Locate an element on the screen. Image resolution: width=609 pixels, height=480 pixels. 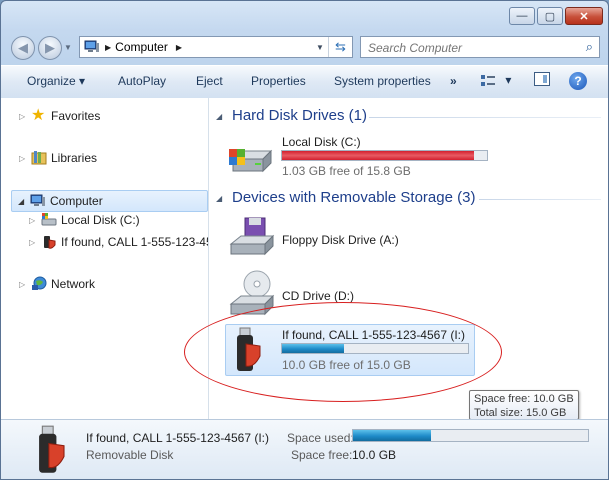
forward-arrow-icon: ▶ is located at coordinates (50, 47).